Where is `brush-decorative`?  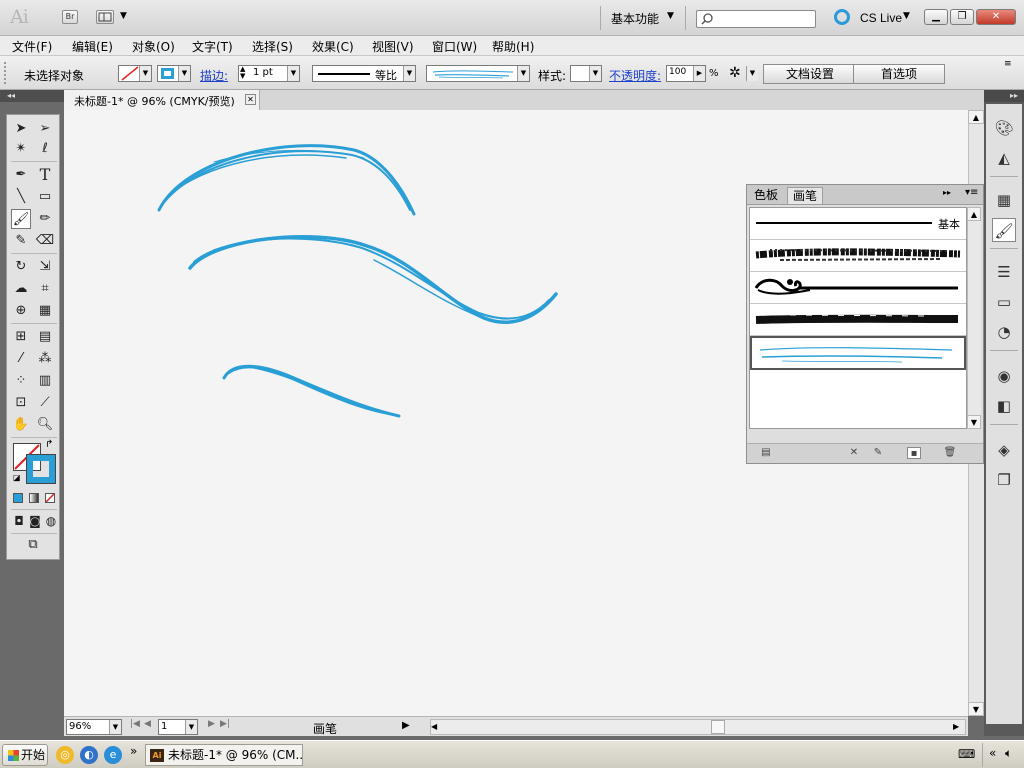
brush-decorative is located at coordinates (858, 288).